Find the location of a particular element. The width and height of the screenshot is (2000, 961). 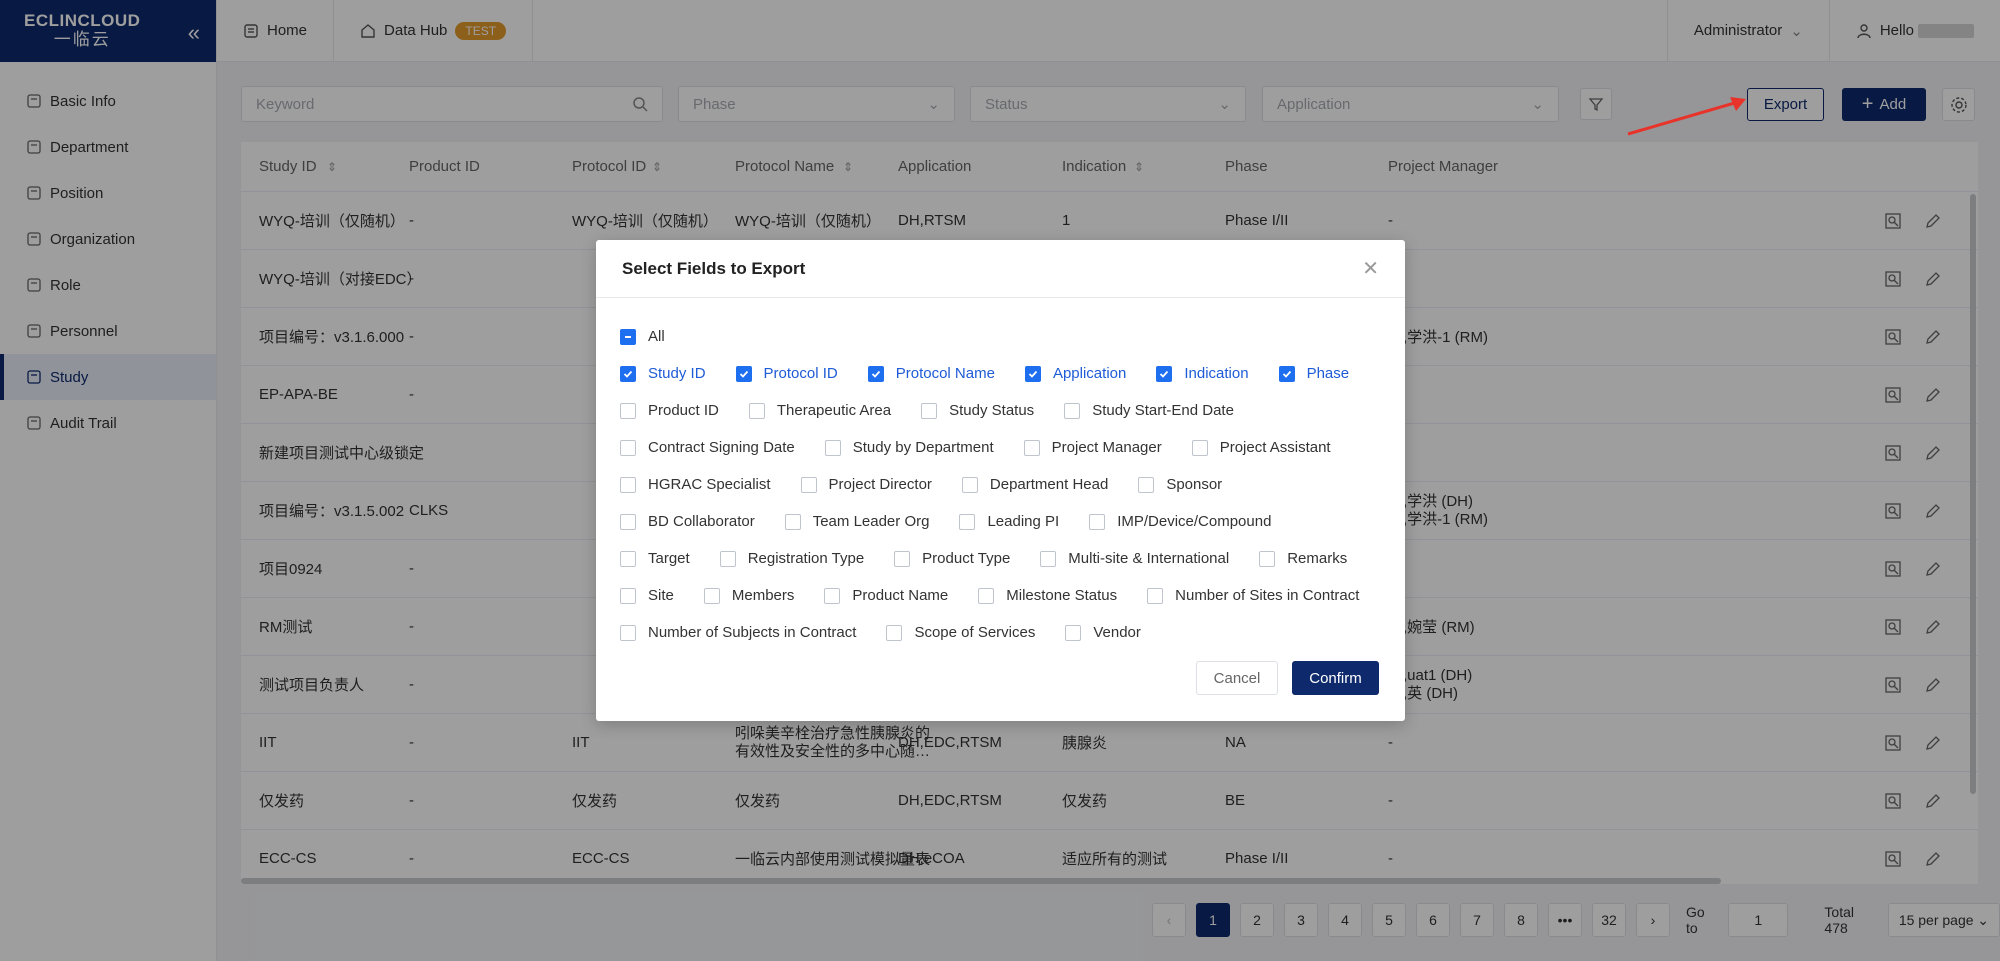

checkbox-label: Registration Type is located at coordinates (806, 558).